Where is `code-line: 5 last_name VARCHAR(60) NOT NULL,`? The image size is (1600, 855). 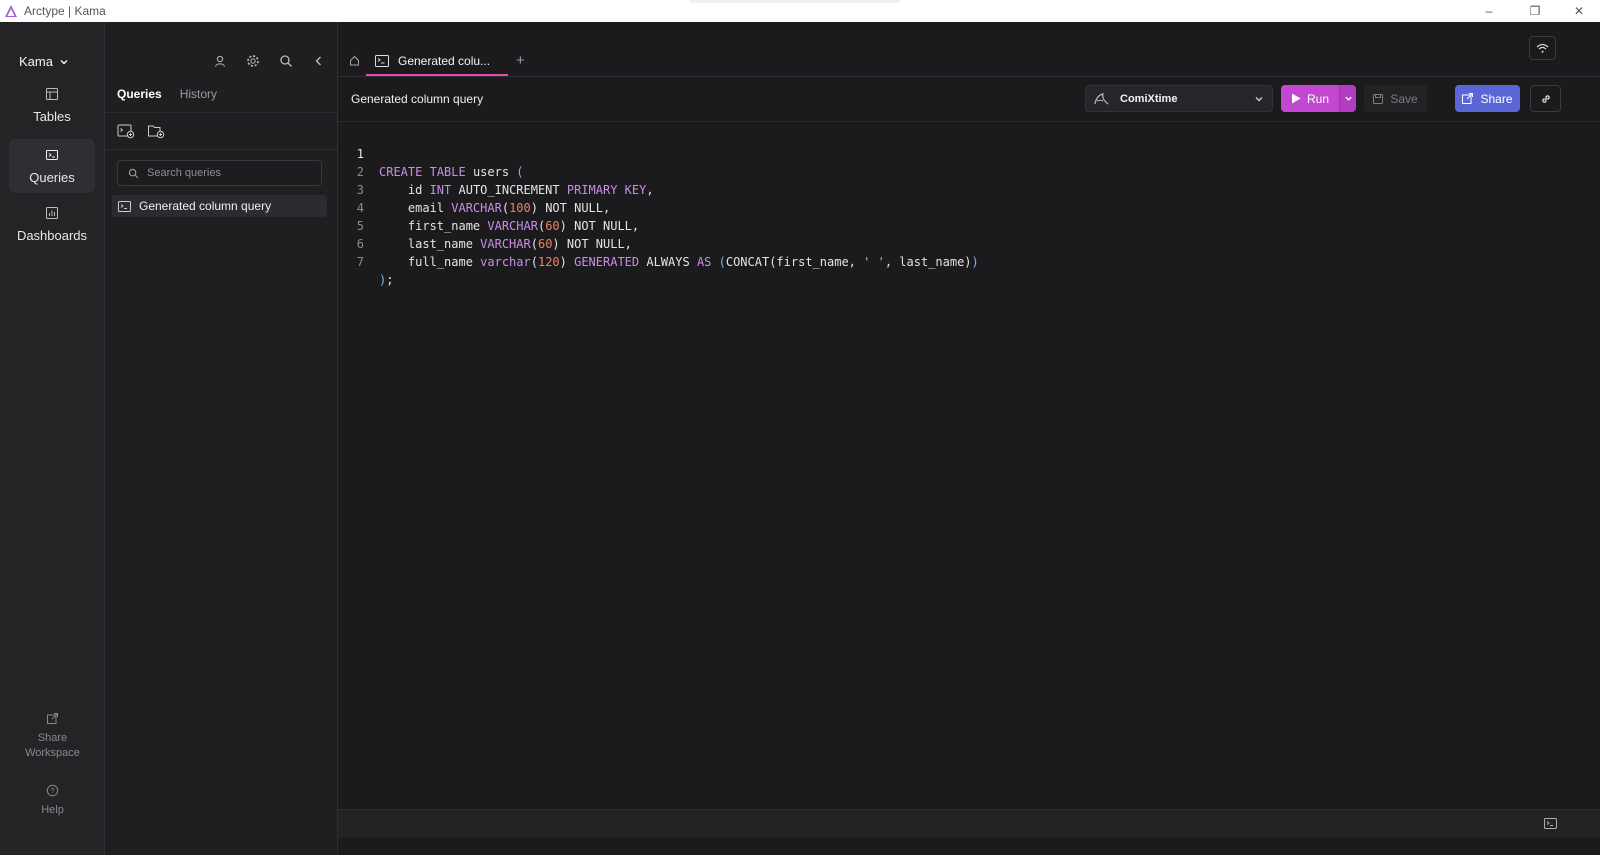 code-line: 5 last_name VARCHAR(60) NOT NULL, is located at coordinates (485, 225).